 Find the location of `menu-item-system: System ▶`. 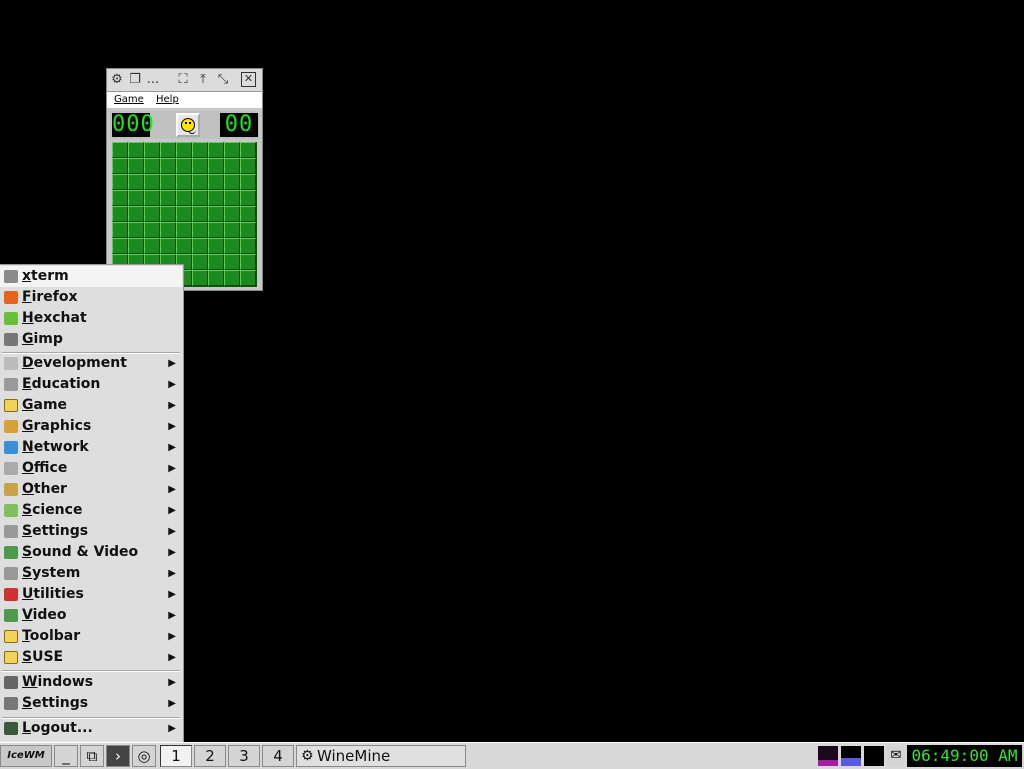

menu-item-system: System ▶ is located at coordinates (91, 573).